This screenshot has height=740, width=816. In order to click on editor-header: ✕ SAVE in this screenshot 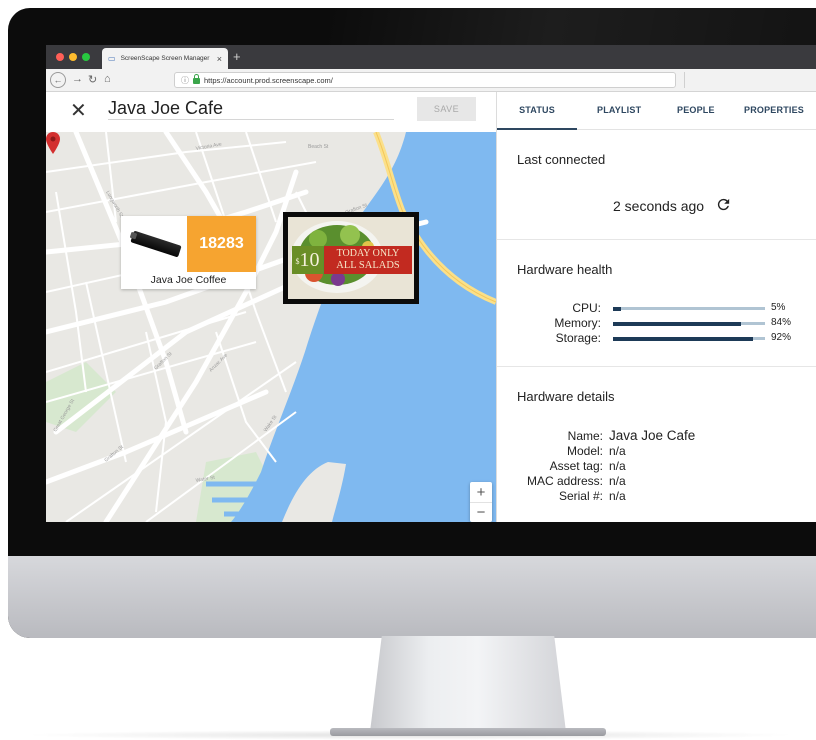, I will do `click(271, 112)`.